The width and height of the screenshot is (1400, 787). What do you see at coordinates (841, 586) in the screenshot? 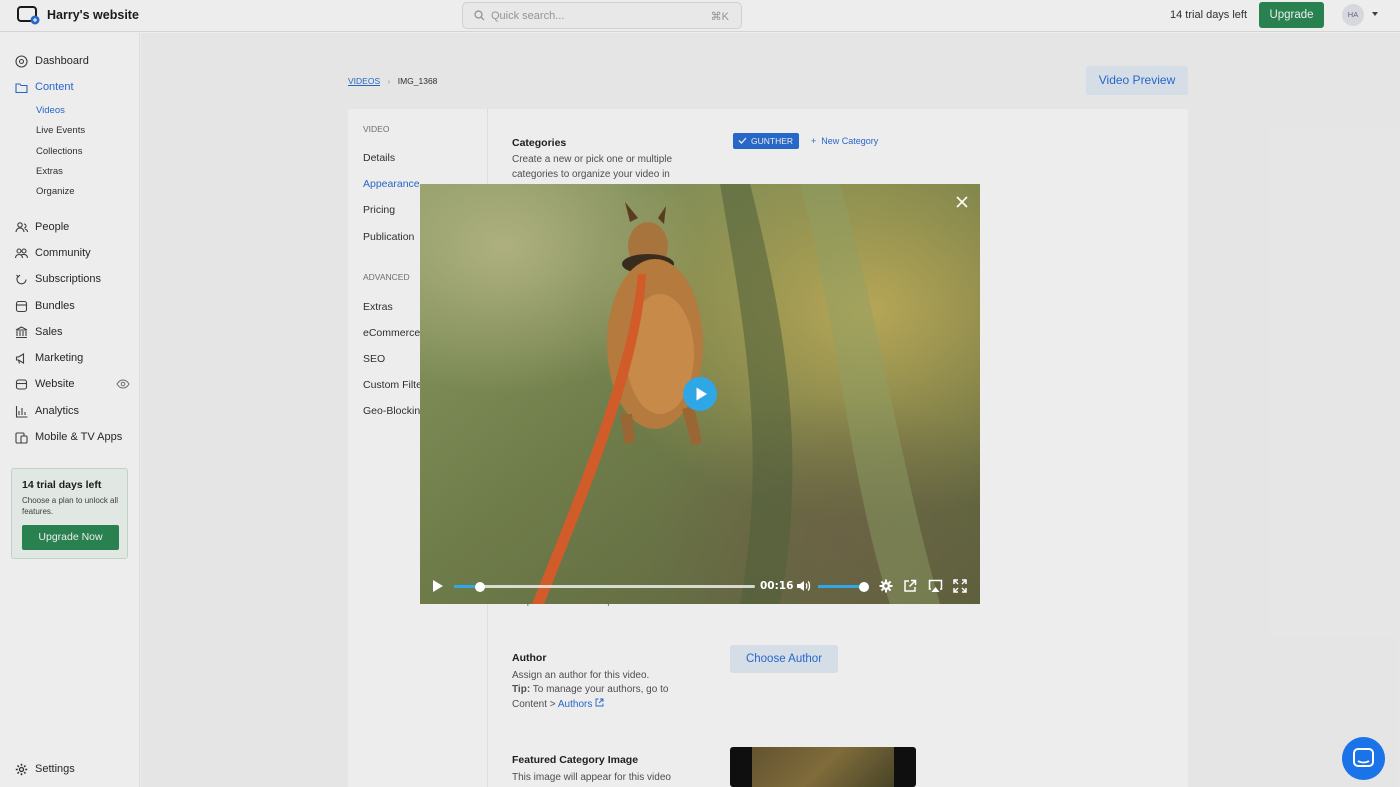
I see `volume-fill` at bounding box center [841, 586].